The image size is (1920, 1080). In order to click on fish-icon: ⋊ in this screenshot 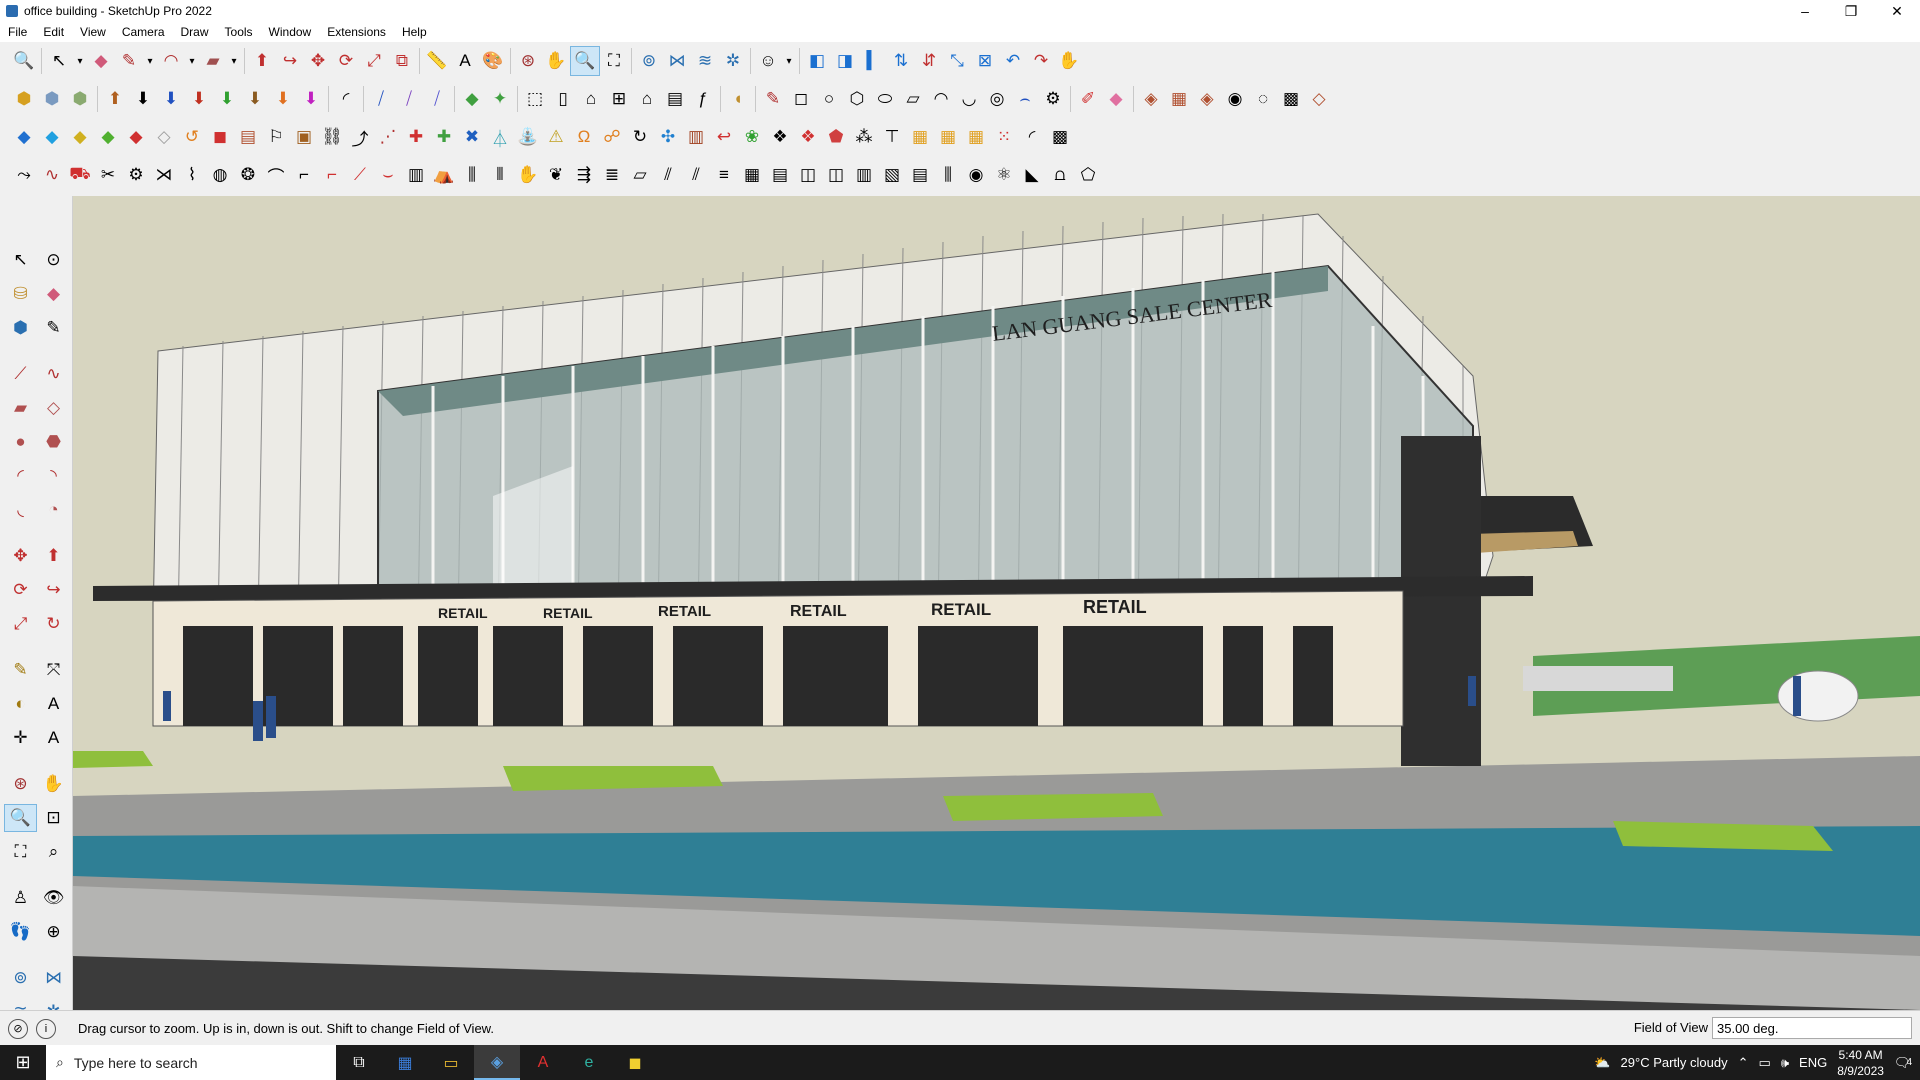, I will do `click(164, 175)`.